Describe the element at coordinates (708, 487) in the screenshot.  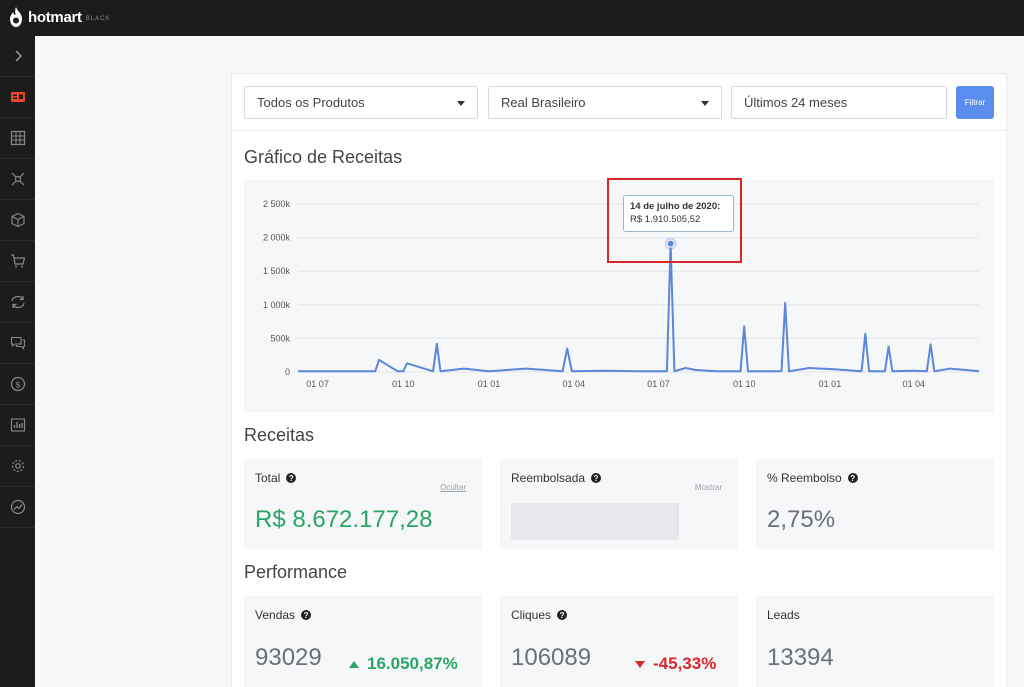
I see `show-link: Mostrar` at that location.